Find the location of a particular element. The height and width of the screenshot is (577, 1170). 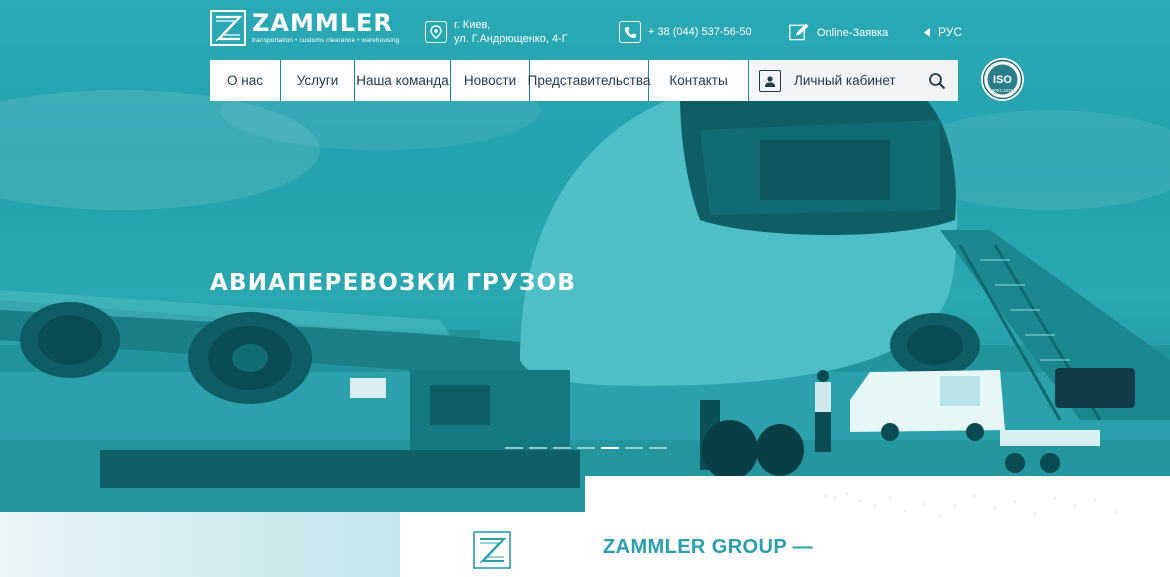

search-button is located at coordinates (937, 81).